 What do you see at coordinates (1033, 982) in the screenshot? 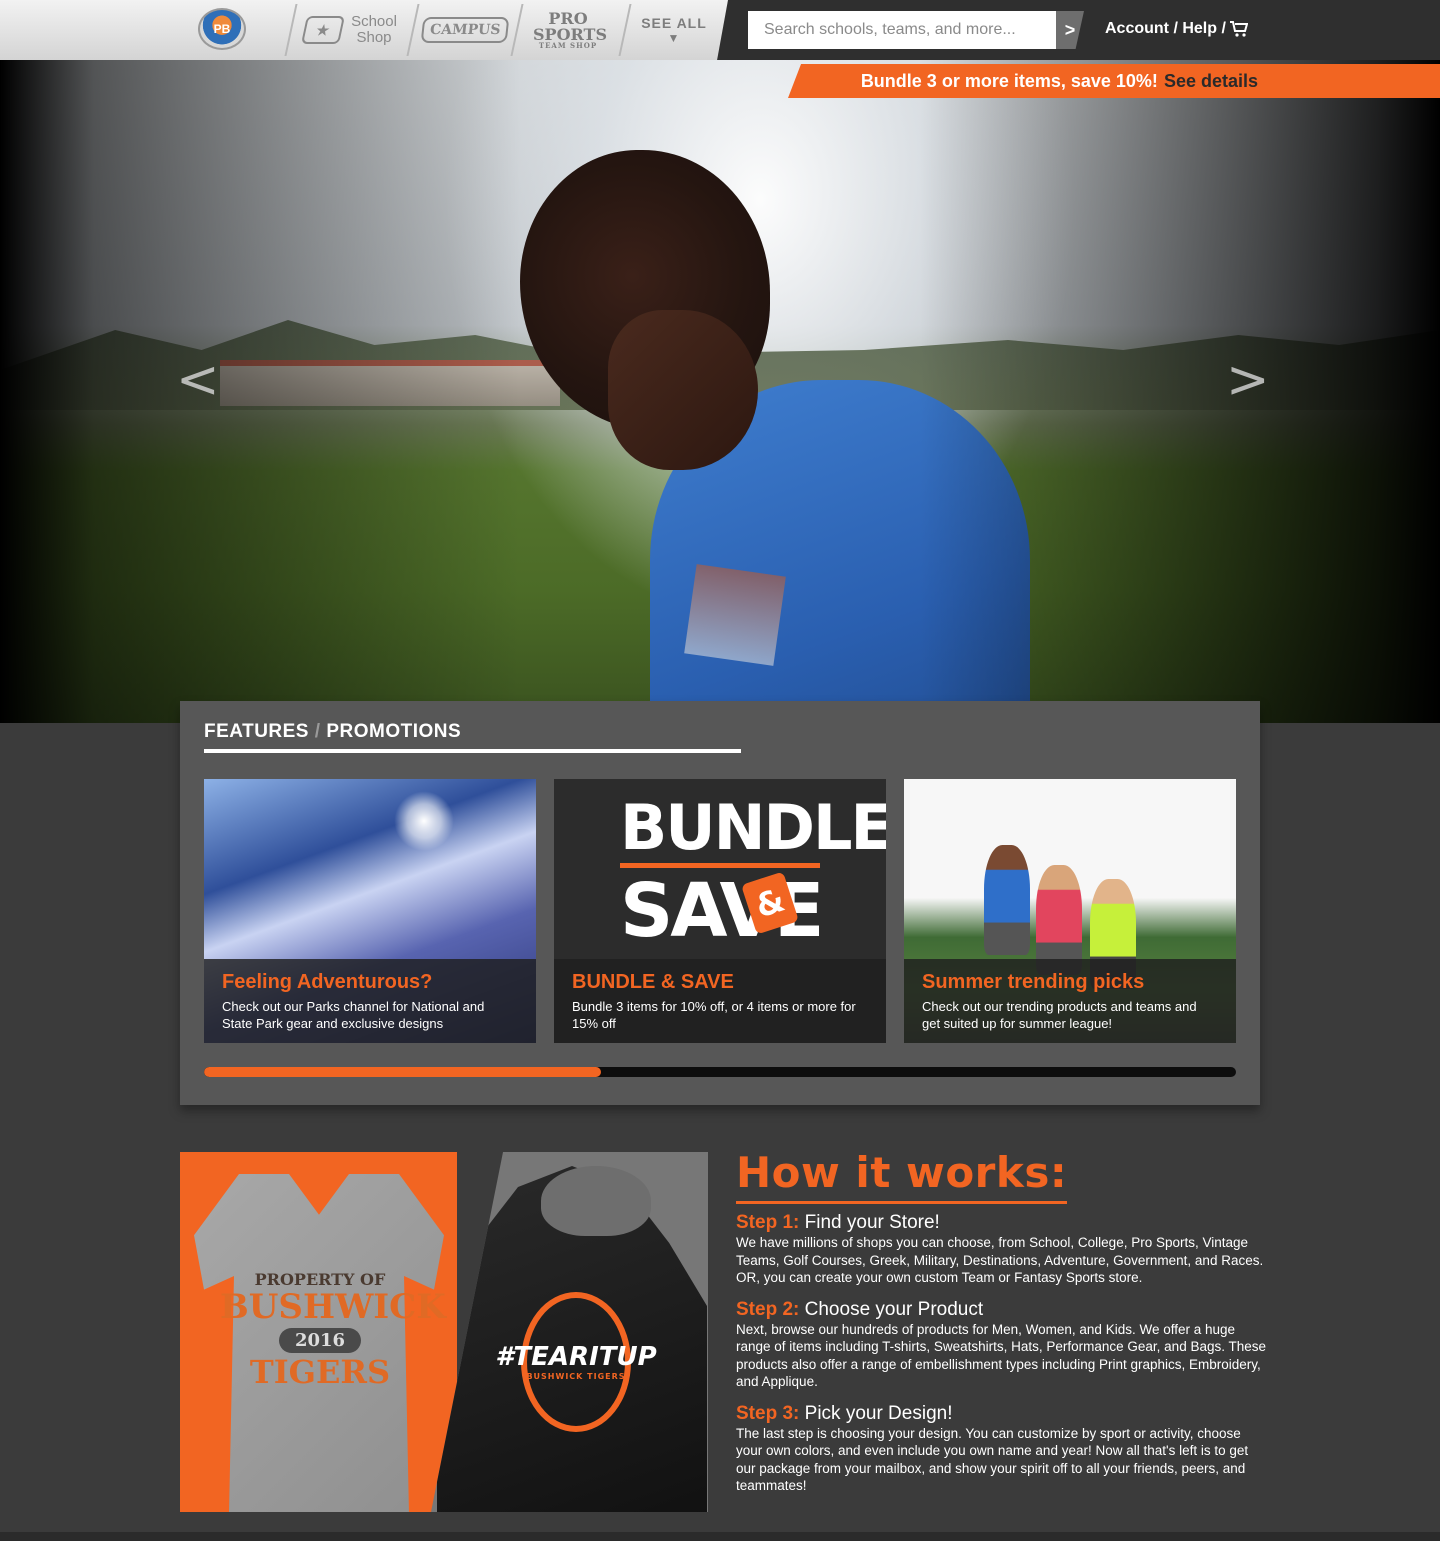
I see `card-title: Summer trending picks` at bounding box center [1033, 982].